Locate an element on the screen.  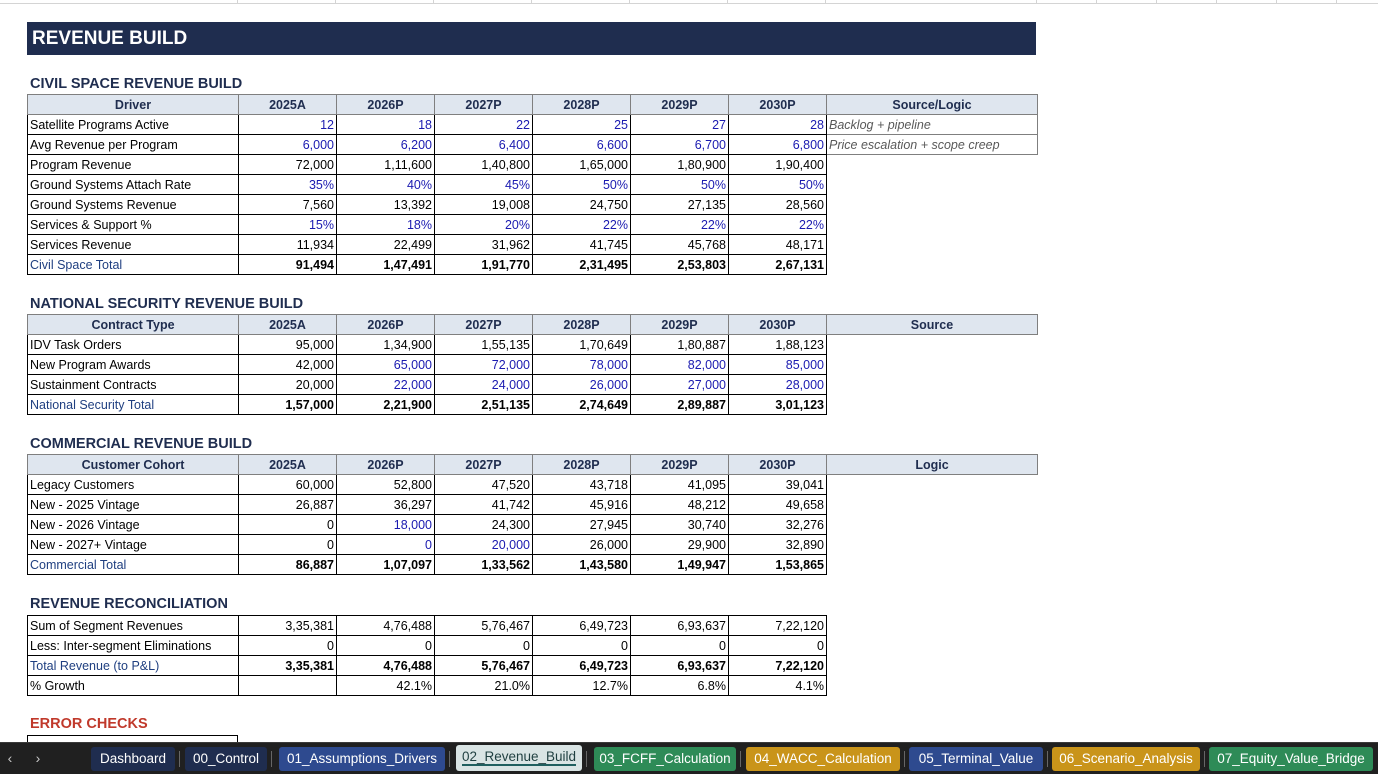
value-cell: 27,945 is located at coordinates (581, 524).